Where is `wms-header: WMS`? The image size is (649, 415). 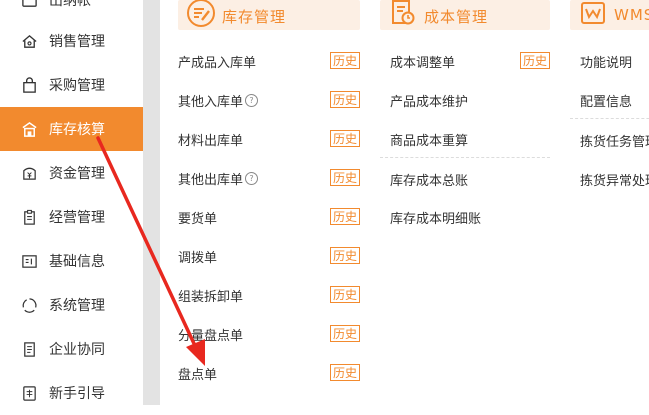
wms-header: WMS is located at coordinates (609, 15).